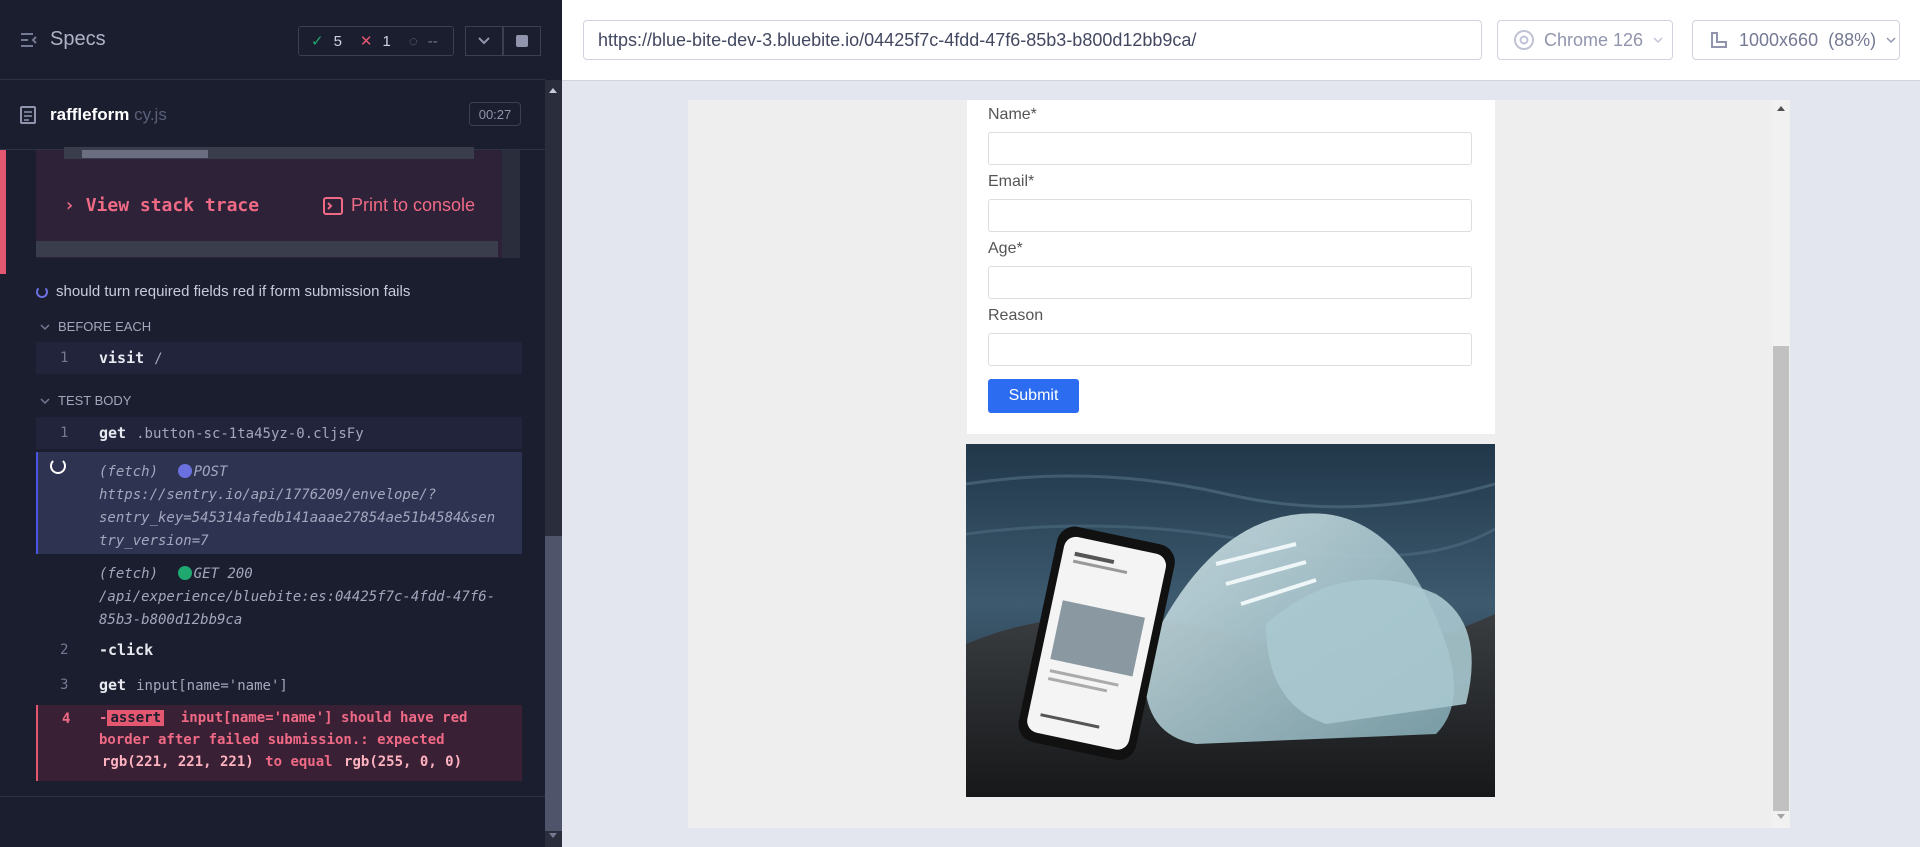 The width and height of the screenshot is (1920, 847). I want to click on running-spinner-icon, so click(42, 291).